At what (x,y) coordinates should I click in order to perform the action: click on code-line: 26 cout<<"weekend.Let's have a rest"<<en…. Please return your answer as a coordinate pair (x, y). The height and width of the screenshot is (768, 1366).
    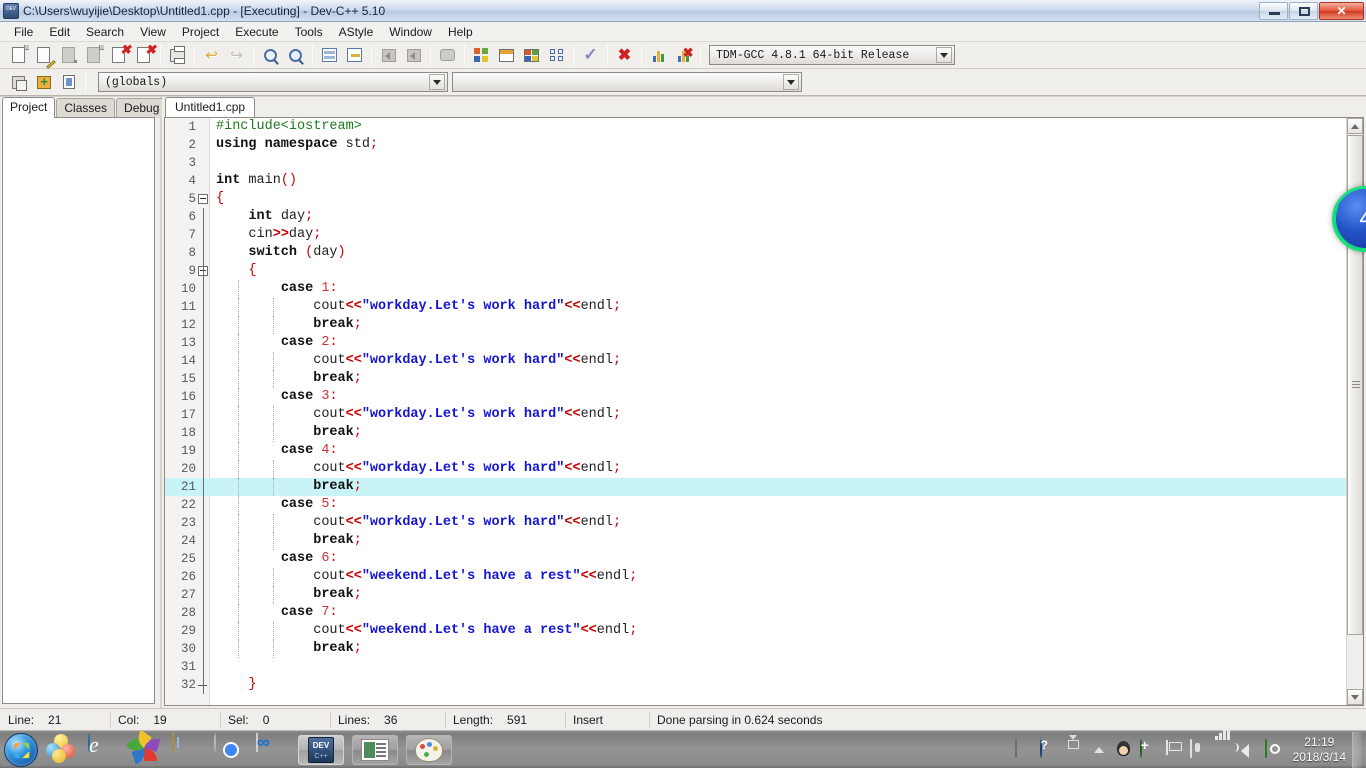
    Looking at the image, I should click on (755, 577).